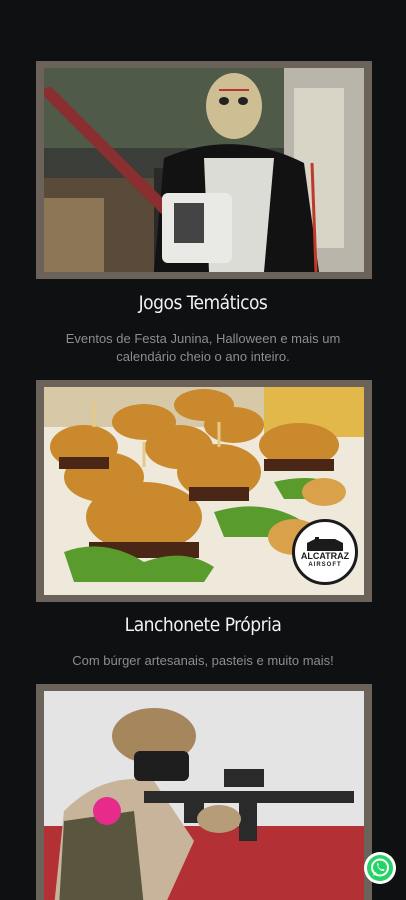 Image resolution: width=406 pixels, height=900 pixels. I want to click on logo-text-alcatraz: ALCATRAZ, so click(325, 555).